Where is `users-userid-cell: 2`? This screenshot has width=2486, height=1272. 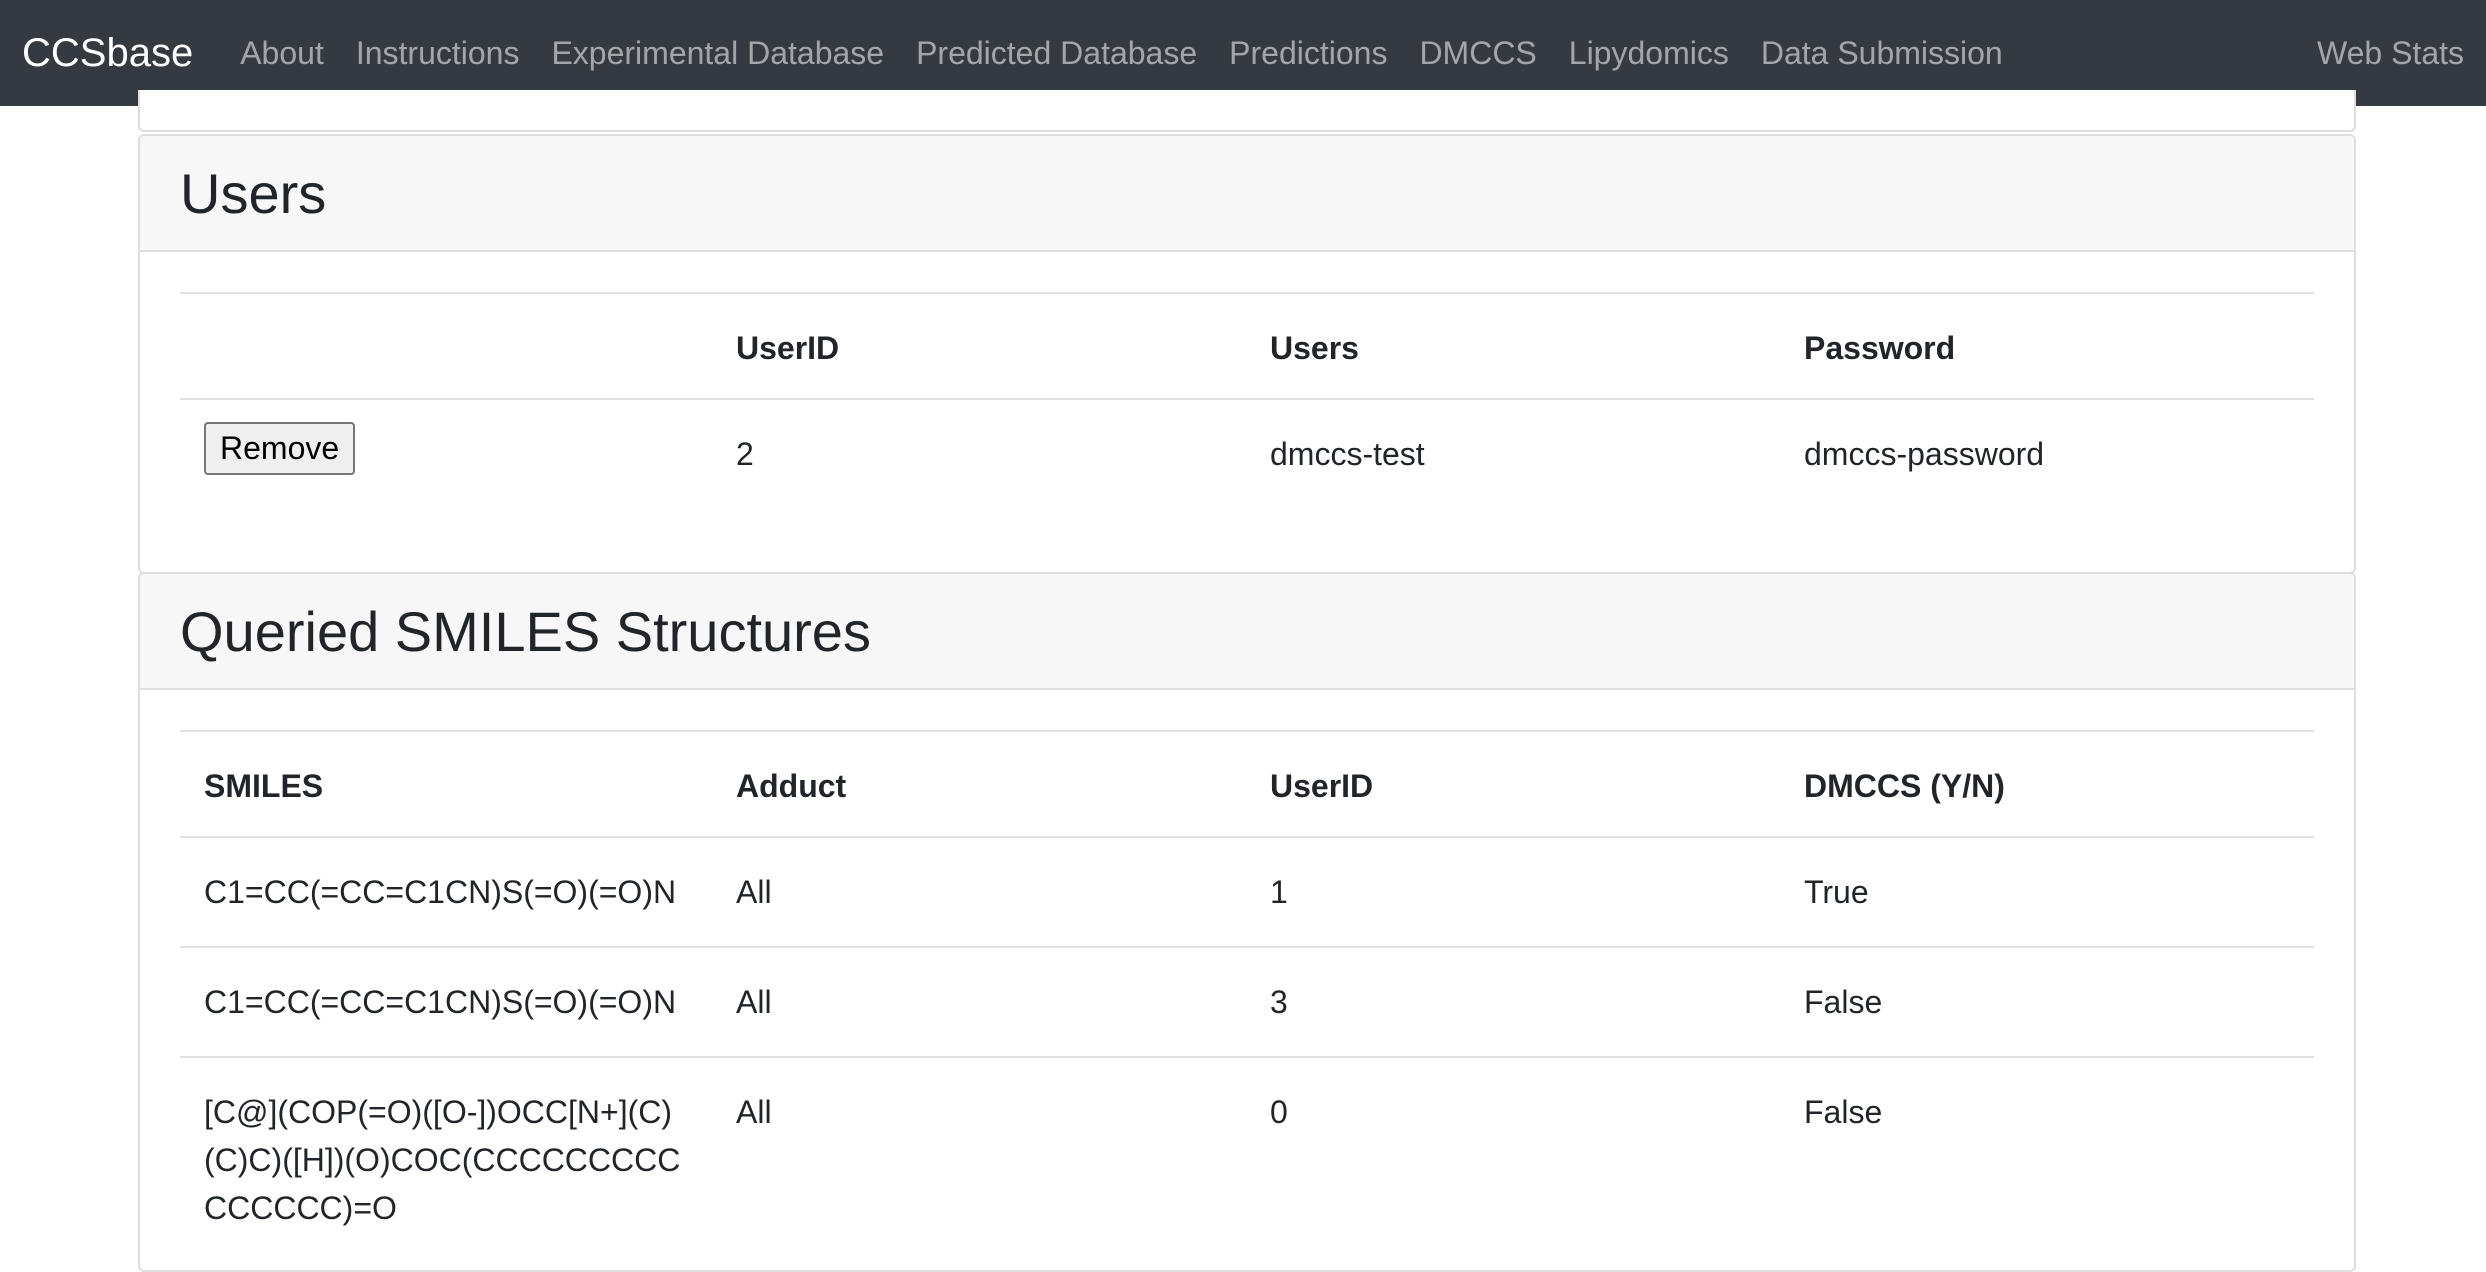 users-userid-cell: 2 is located at coordinates (979, 453).